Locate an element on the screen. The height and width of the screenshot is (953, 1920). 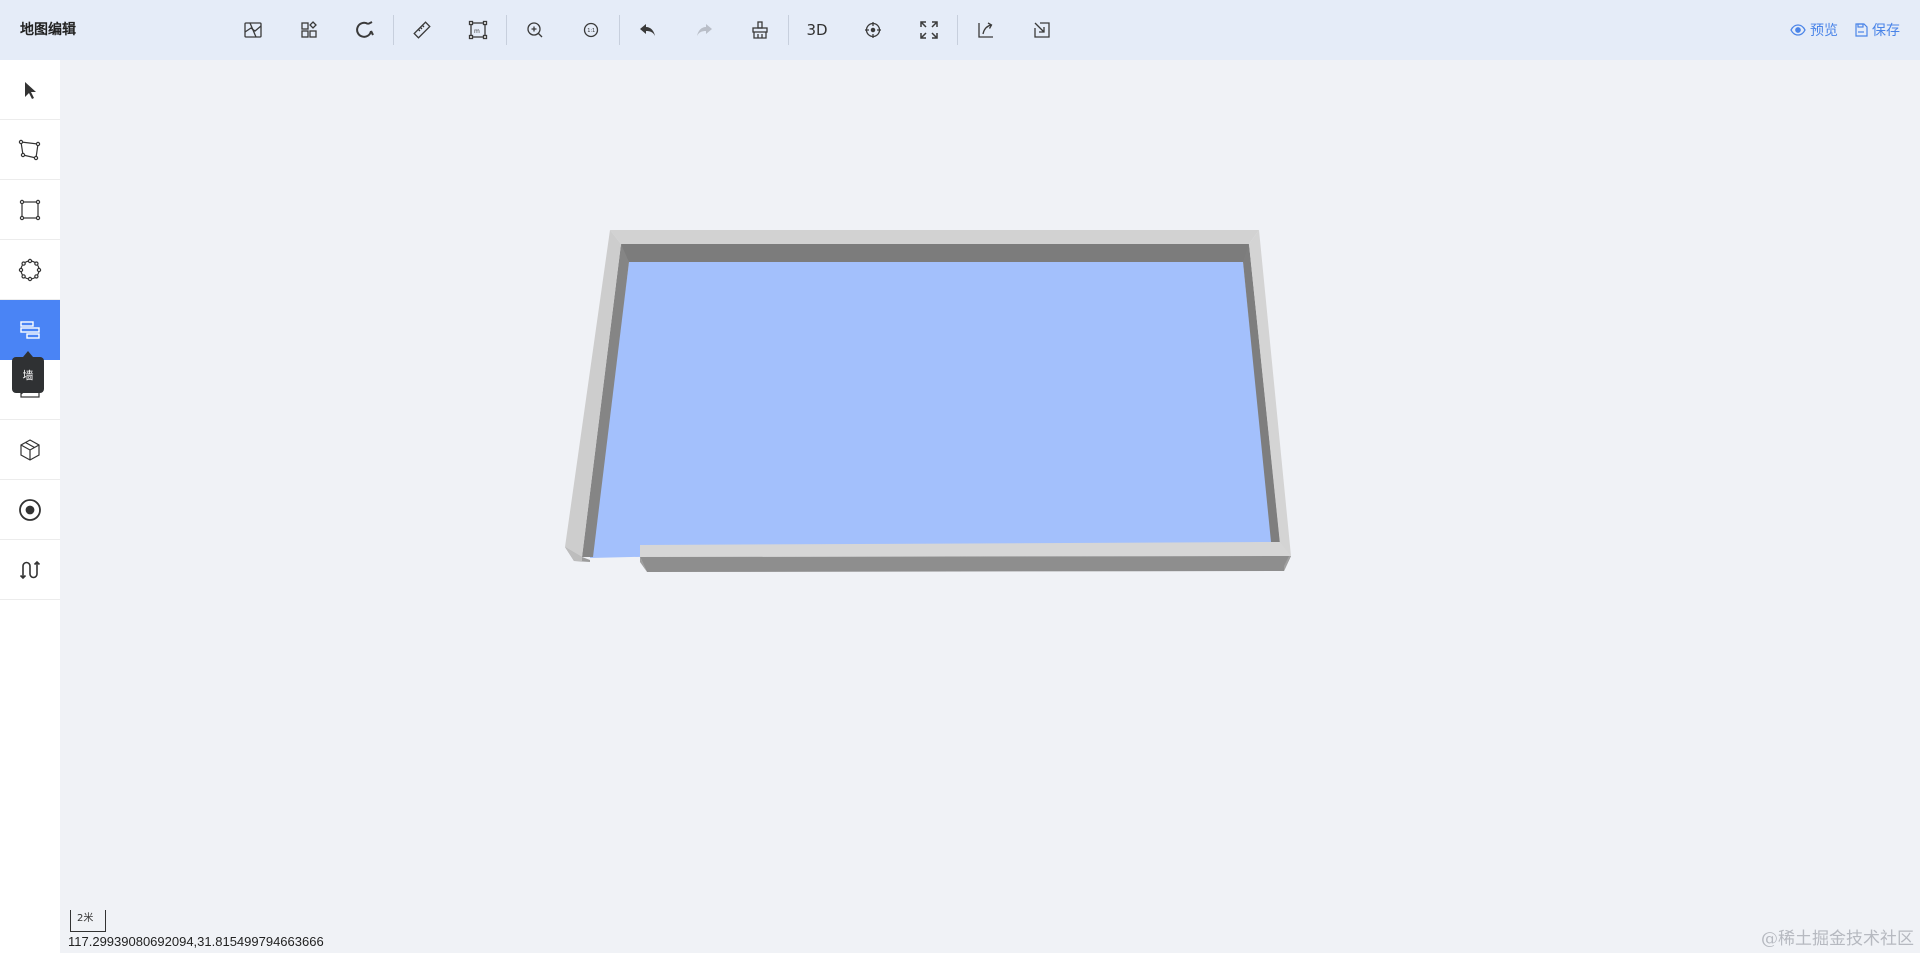
top-toolbar: 地图编辑 m 1:1 3D 预览 保存 is located at coordinates (960, 30).